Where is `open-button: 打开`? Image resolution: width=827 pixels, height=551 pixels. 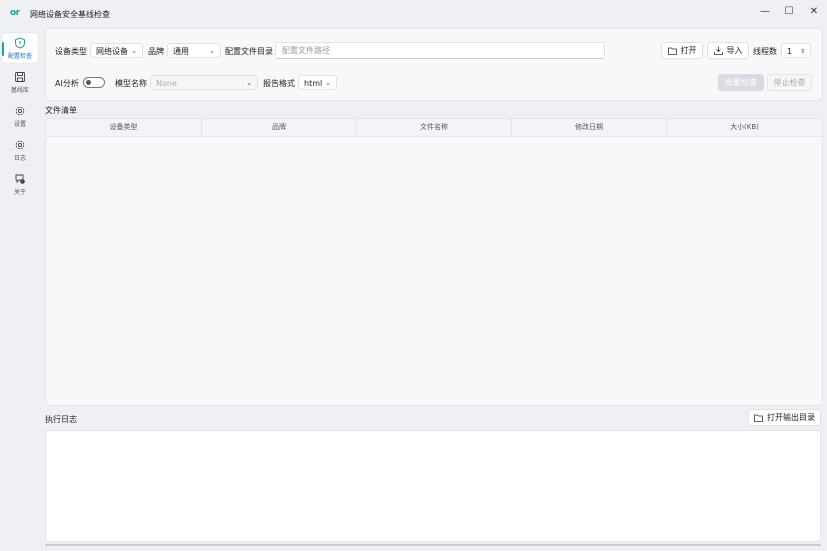
open-button: 打开 is located at coordinates (682, 50).